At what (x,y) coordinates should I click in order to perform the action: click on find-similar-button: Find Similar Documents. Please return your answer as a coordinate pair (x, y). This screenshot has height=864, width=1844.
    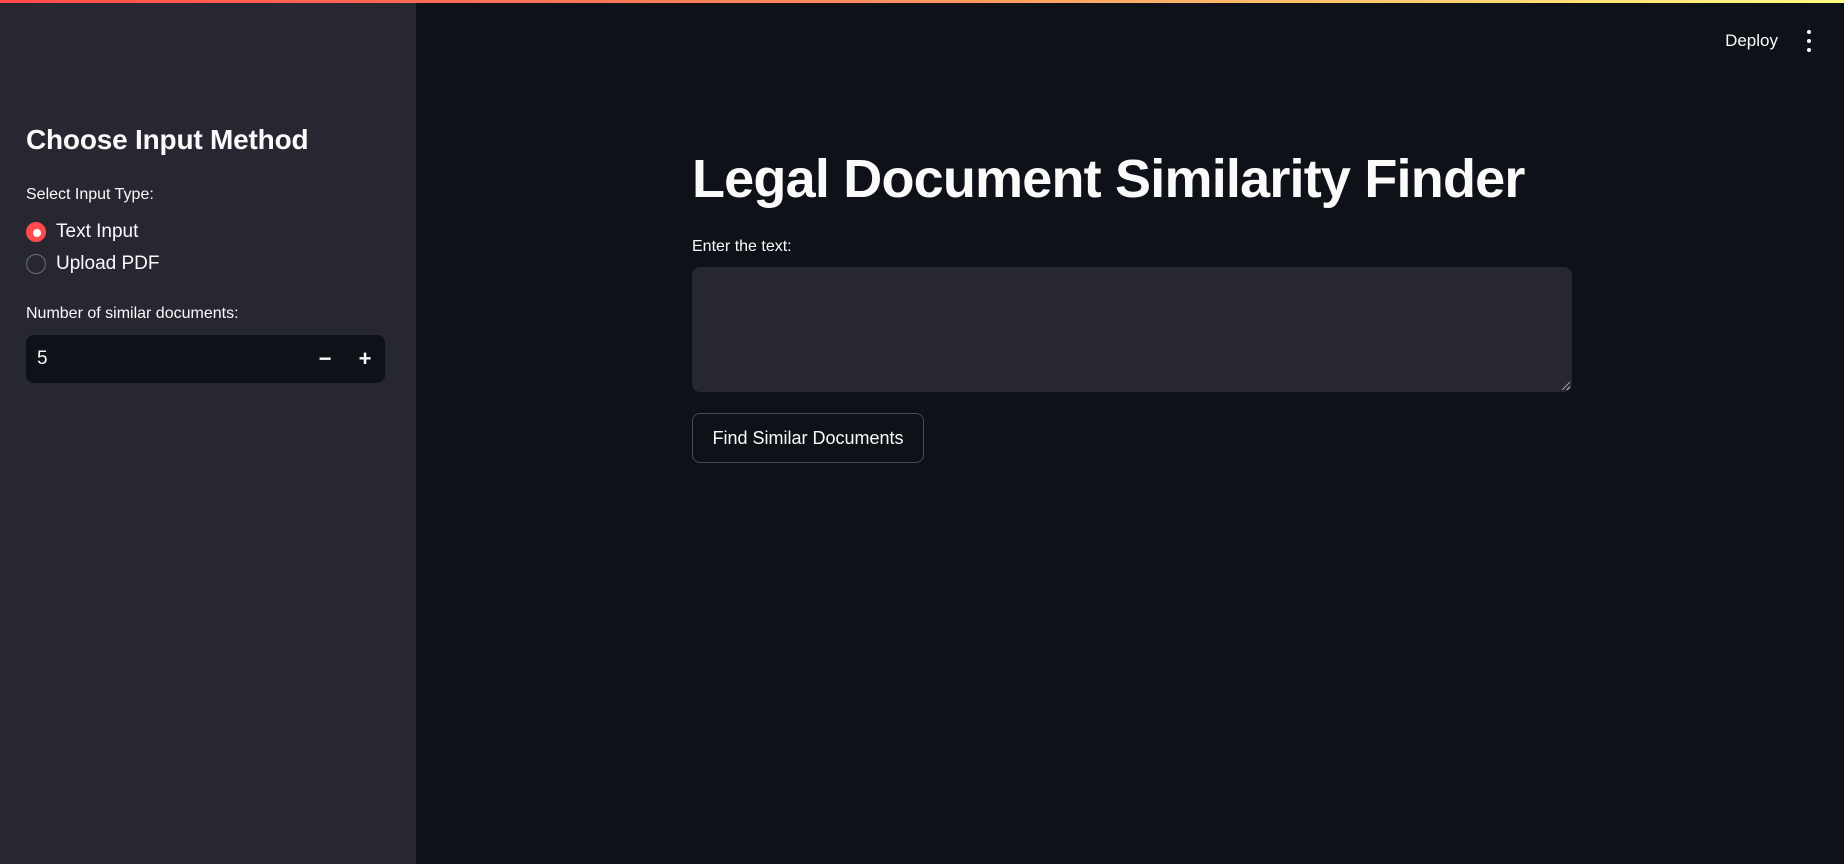
    Looking at the image, I should click on (808, 438).